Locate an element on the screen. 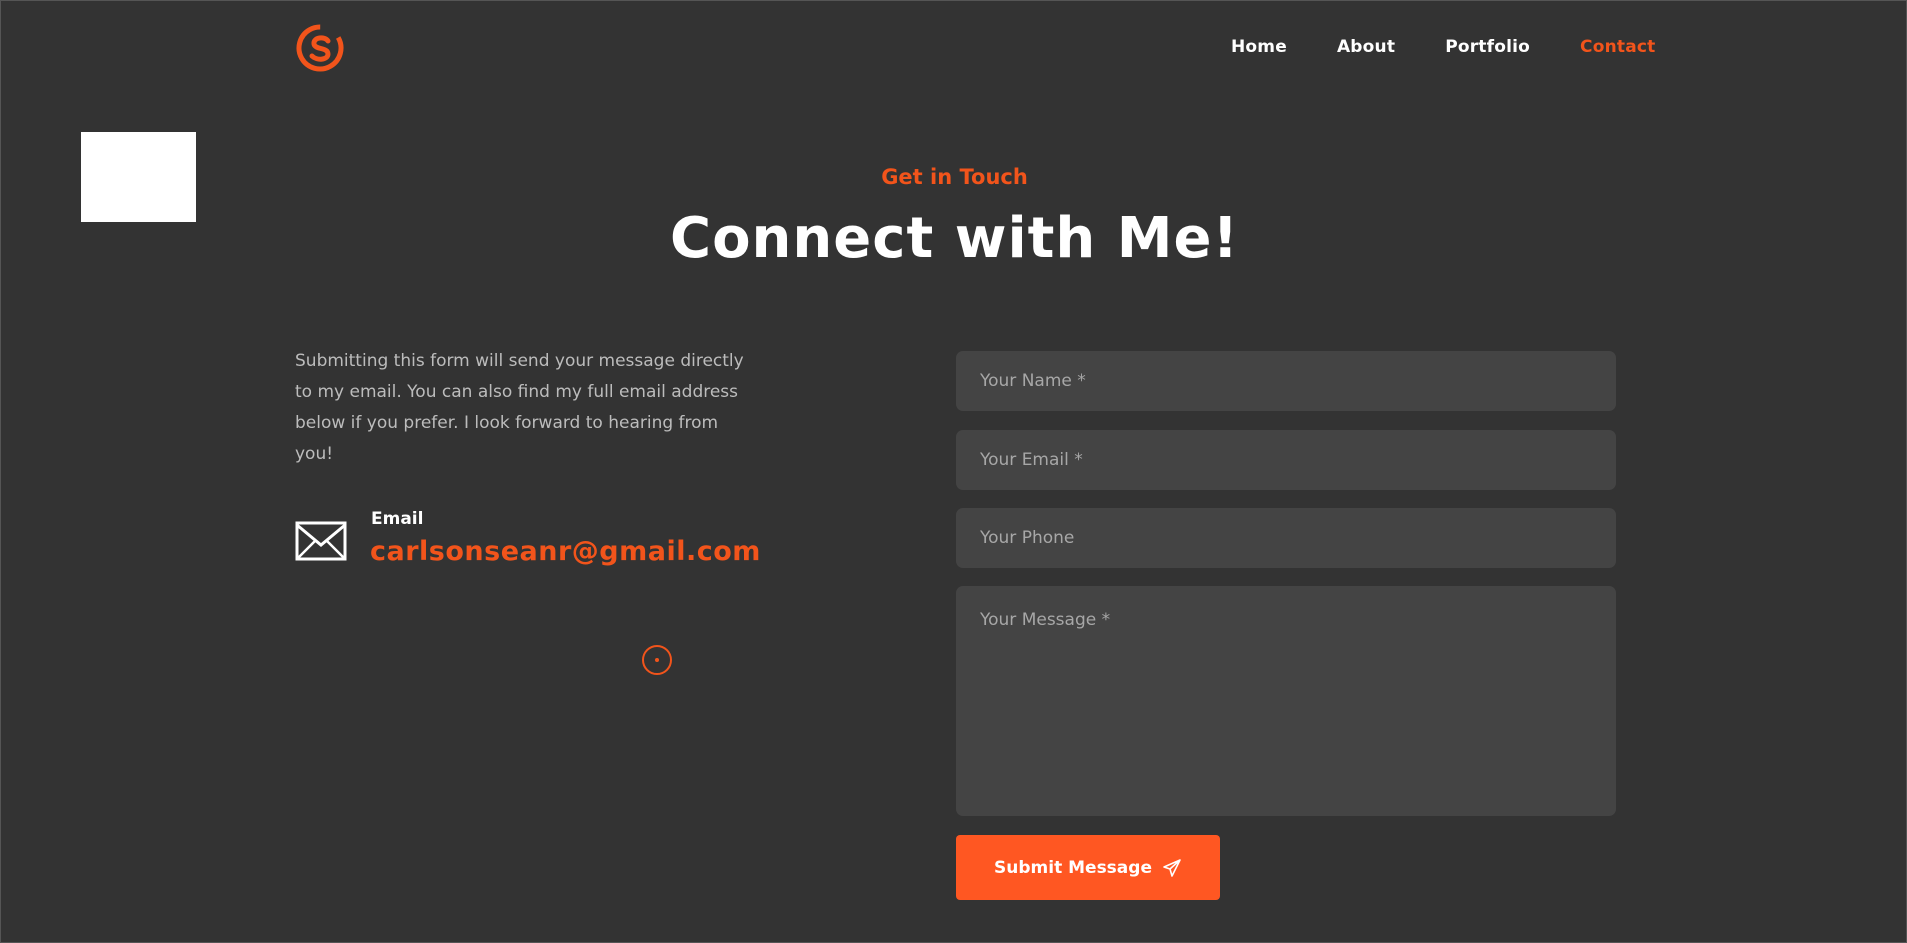  logo-icon is located at coordinates (320, 48).